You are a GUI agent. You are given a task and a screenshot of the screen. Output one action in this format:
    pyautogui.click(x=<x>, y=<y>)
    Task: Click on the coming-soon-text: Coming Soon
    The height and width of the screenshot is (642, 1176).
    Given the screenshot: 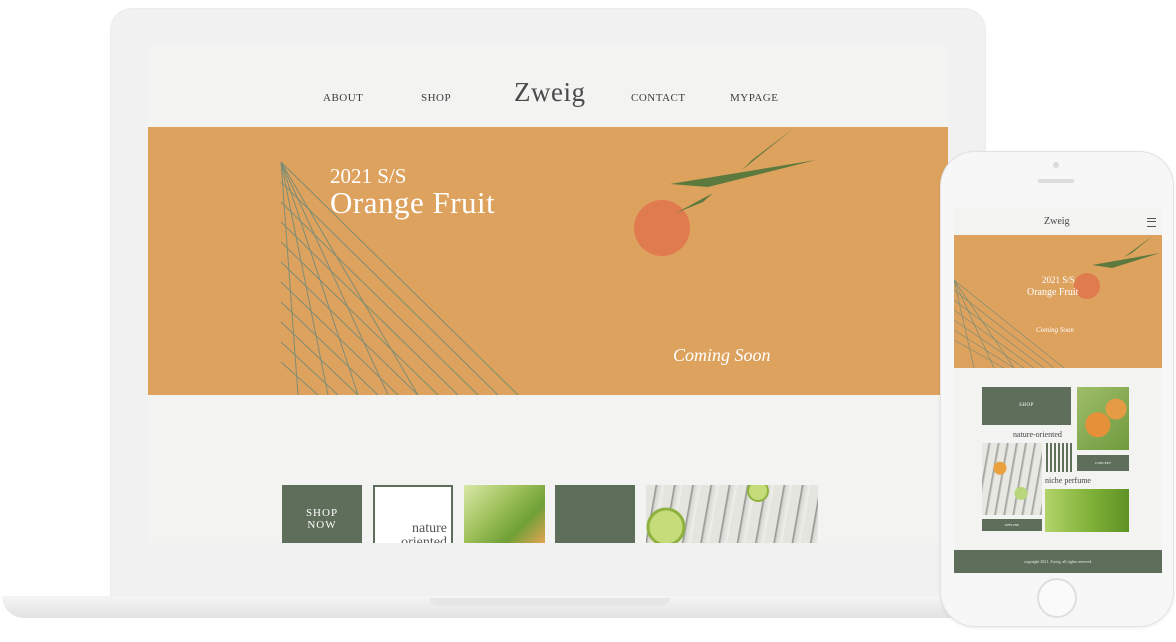 What is the action you would take?
    pyautogui.click(x=722, y=355)
    